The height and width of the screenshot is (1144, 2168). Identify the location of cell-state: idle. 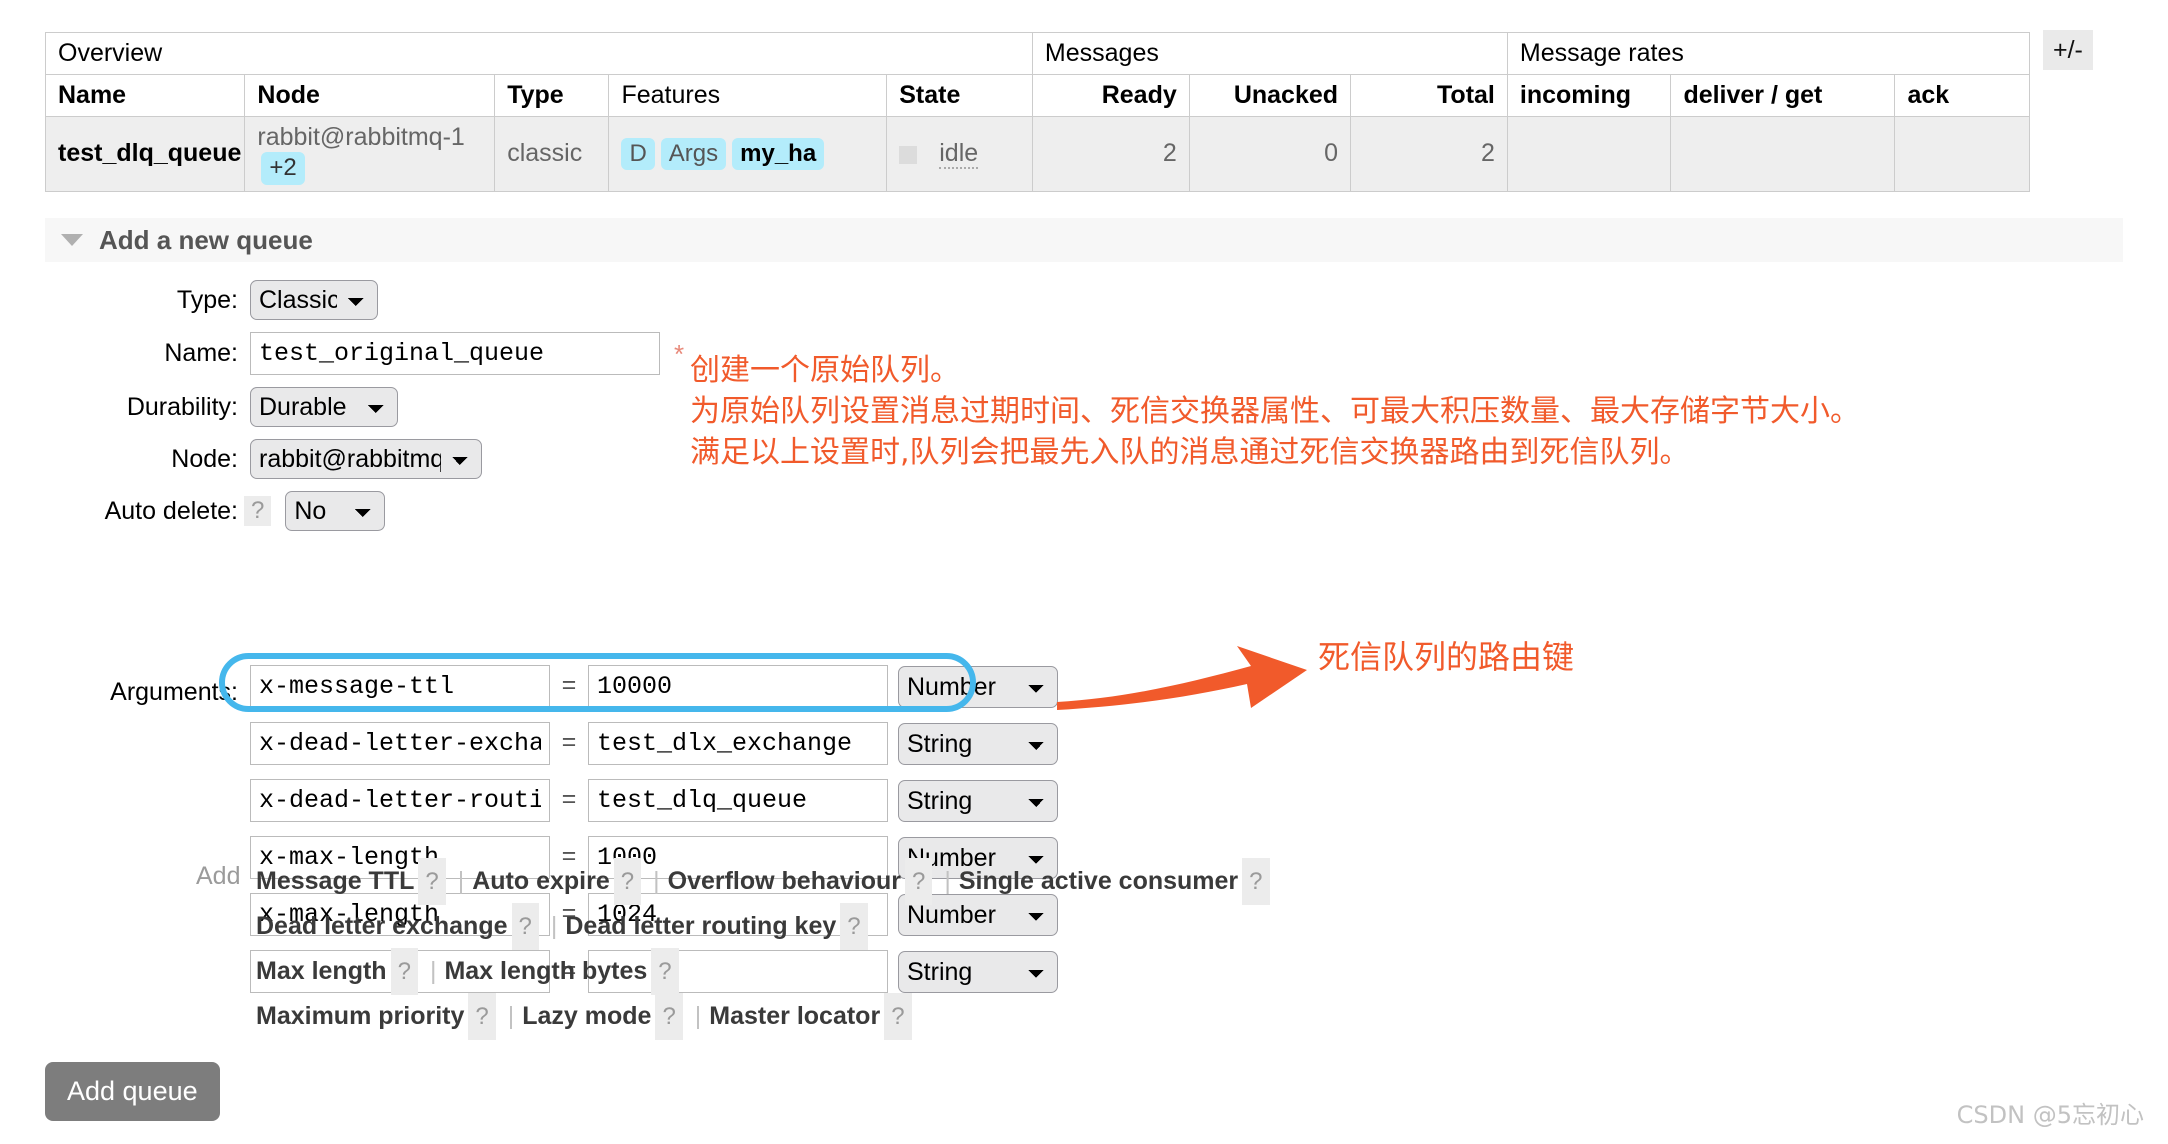
(959, 154).